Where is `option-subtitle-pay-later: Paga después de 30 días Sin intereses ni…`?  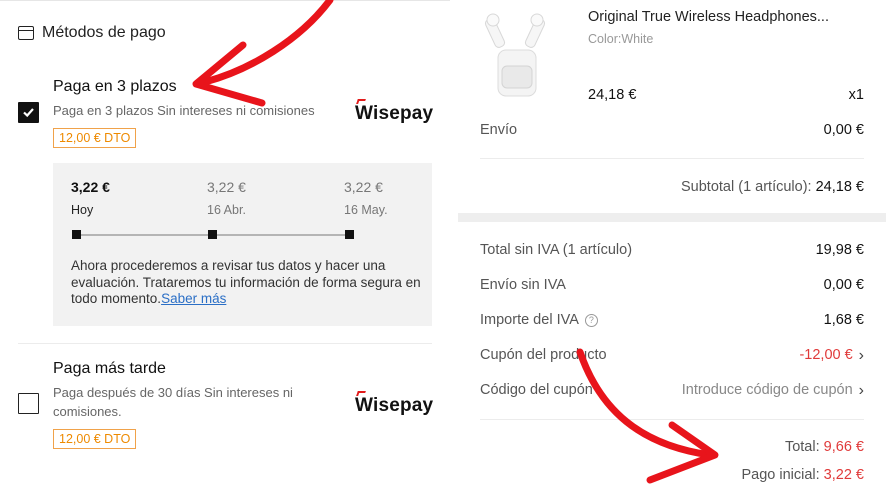 option-subtitle-pay-later: Paga después de 30 días Sin intereses ni… is located at coordinates (173, 402).